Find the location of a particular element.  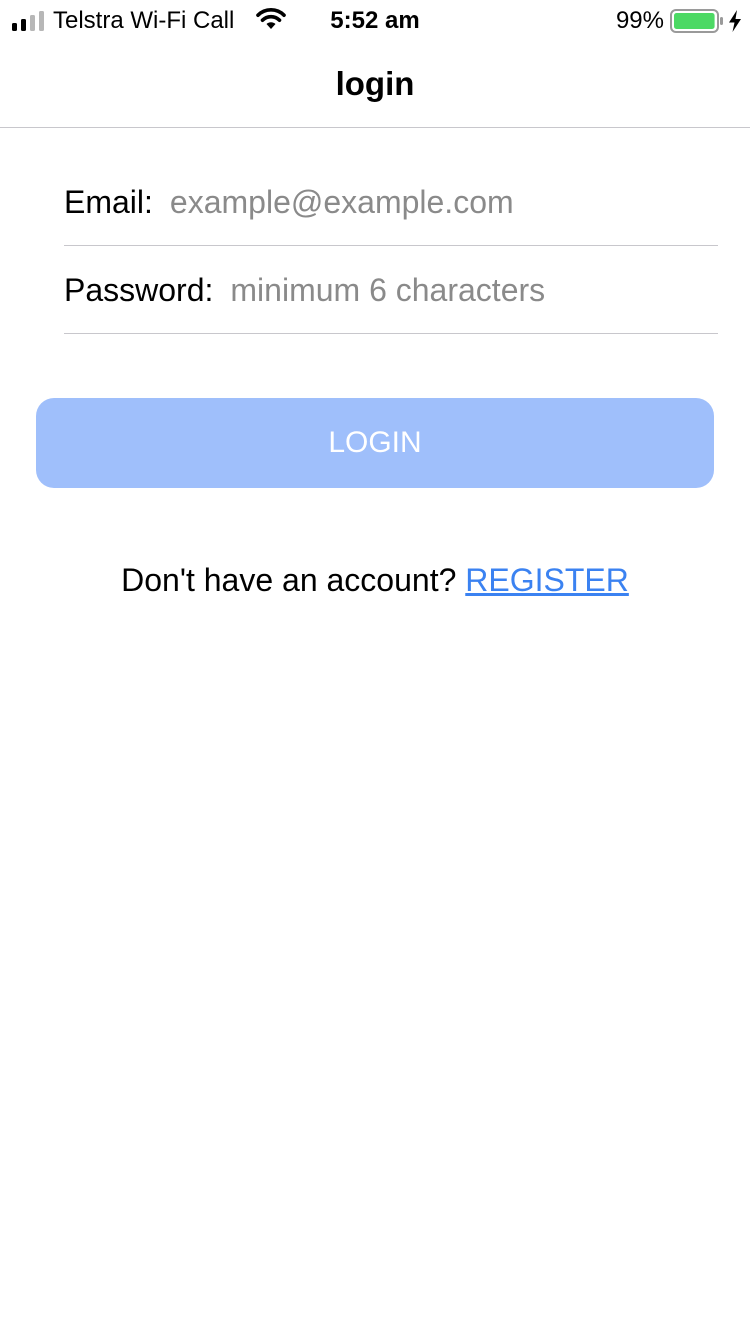

charging-bolt-icon is located at coordinates (735, 21).